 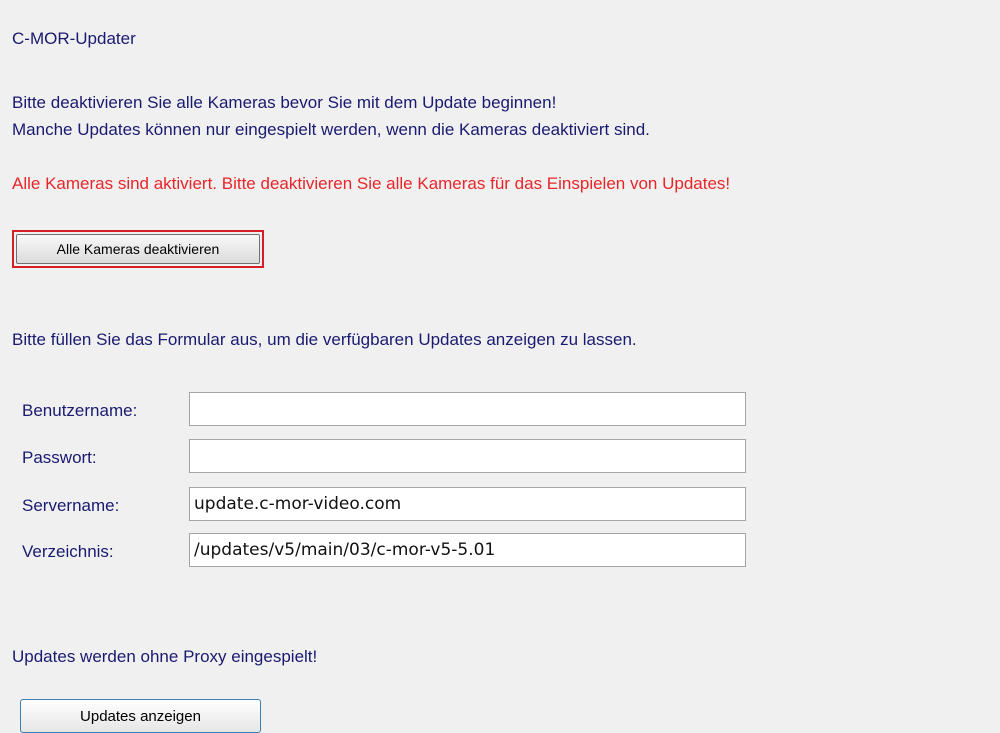 What do you see at coordinates (68, 551) in the screenshot?
I see `directory-label: Verzeichnis:` at bounding box center [68, 551].